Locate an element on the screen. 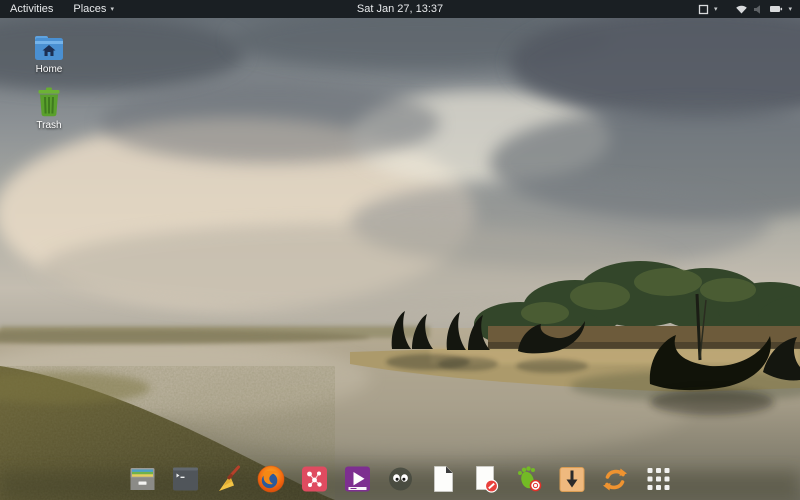 This screenshot has height=500, width=800. volume-icon is located at coordinates (757, 9).